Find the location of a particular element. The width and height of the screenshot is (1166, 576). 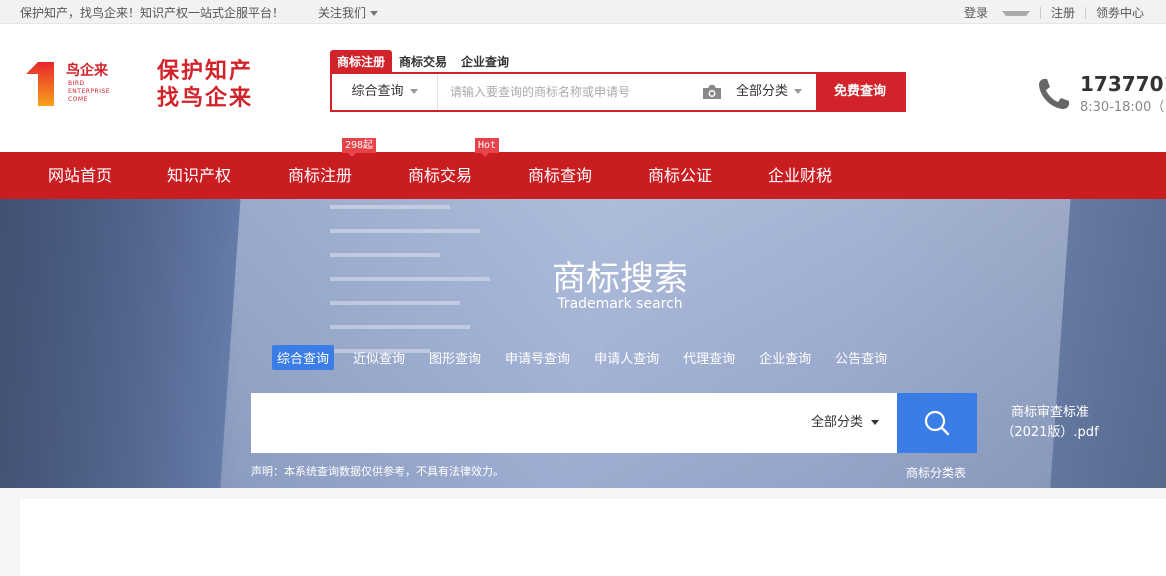

search-category-label: 全部分类 is located at coordinates (762, 91).